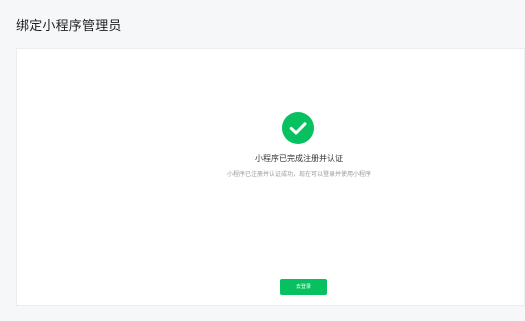  I want to click on page-title: 绑定小程序管理员, so click(69, 26).